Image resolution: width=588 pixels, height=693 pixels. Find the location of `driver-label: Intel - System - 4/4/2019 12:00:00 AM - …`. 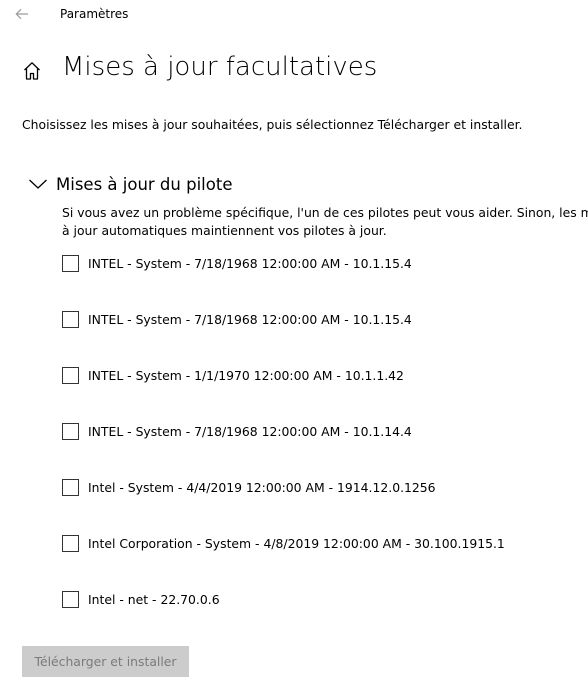

driver-label: Intel - System - 4/4/2019 12:00:00 AM - … is located at coordinates (262, 487).